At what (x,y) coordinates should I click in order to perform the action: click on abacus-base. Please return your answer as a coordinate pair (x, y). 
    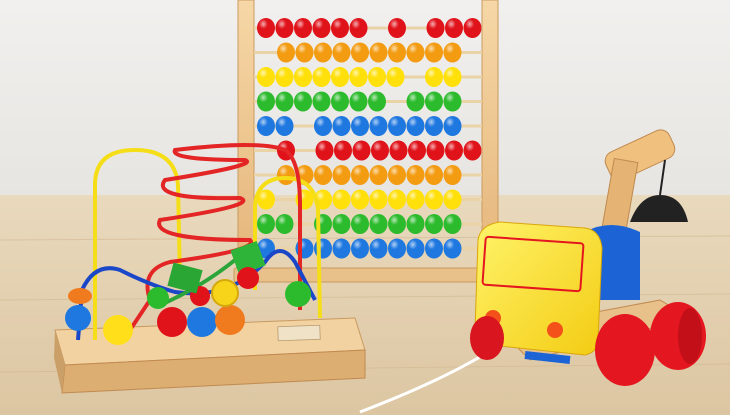
    Looking at the image, I should click on (368, 275).